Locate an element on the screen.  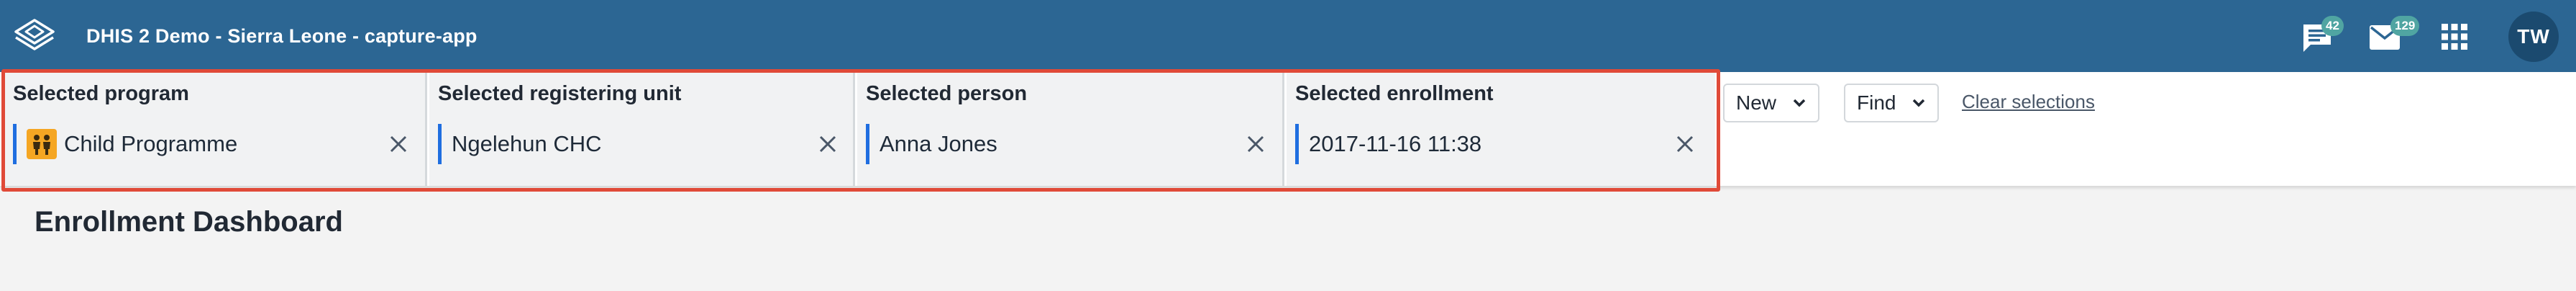
app-title: DHIS 2 Demo - Sierra Leone - capture-app is located at coordinates (282, 36).